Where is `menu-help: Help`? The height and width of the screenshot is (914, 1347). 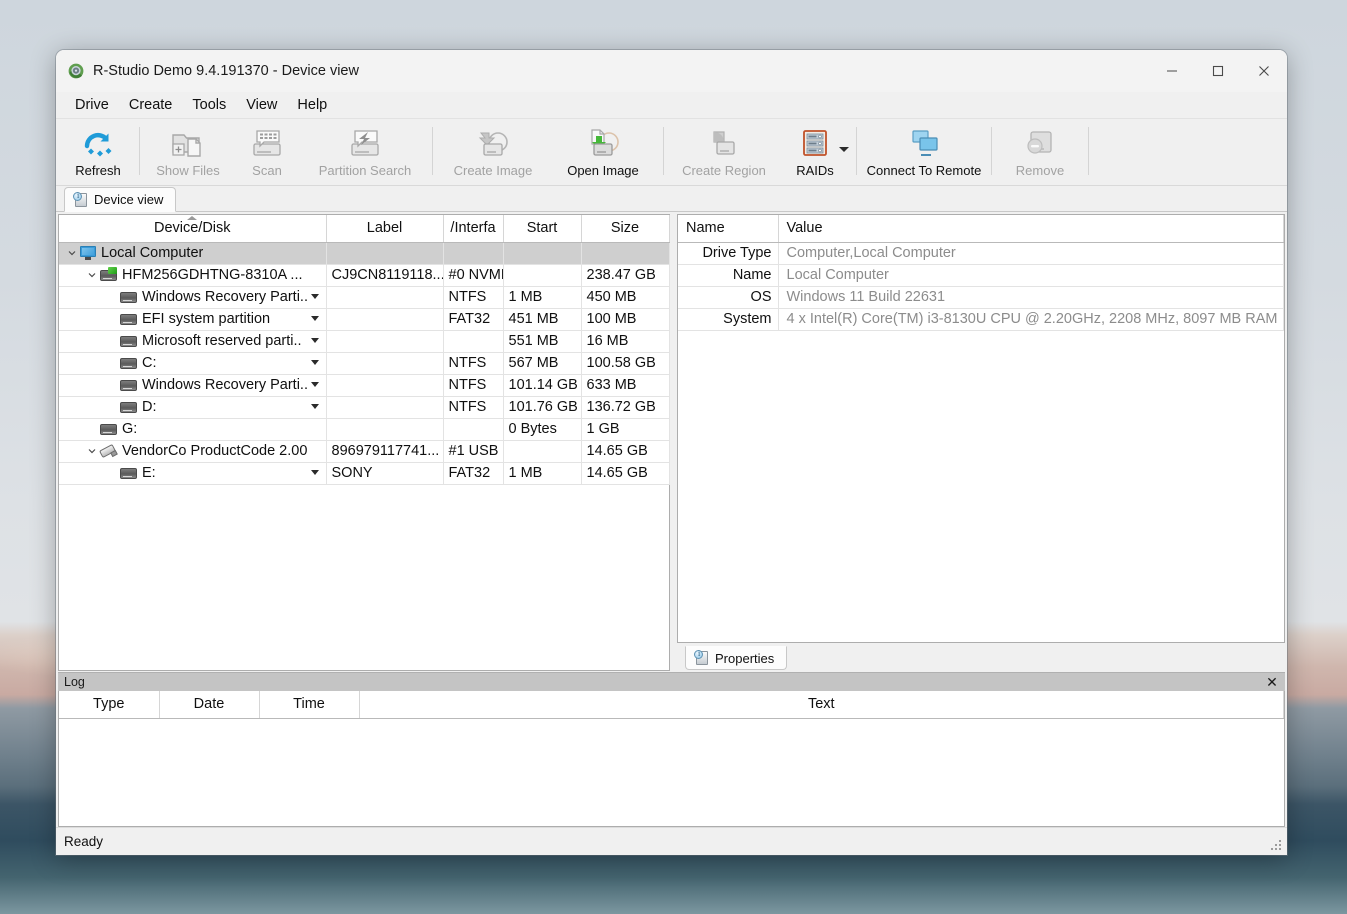
menu-help: Help is located at coordinates (312, 105).